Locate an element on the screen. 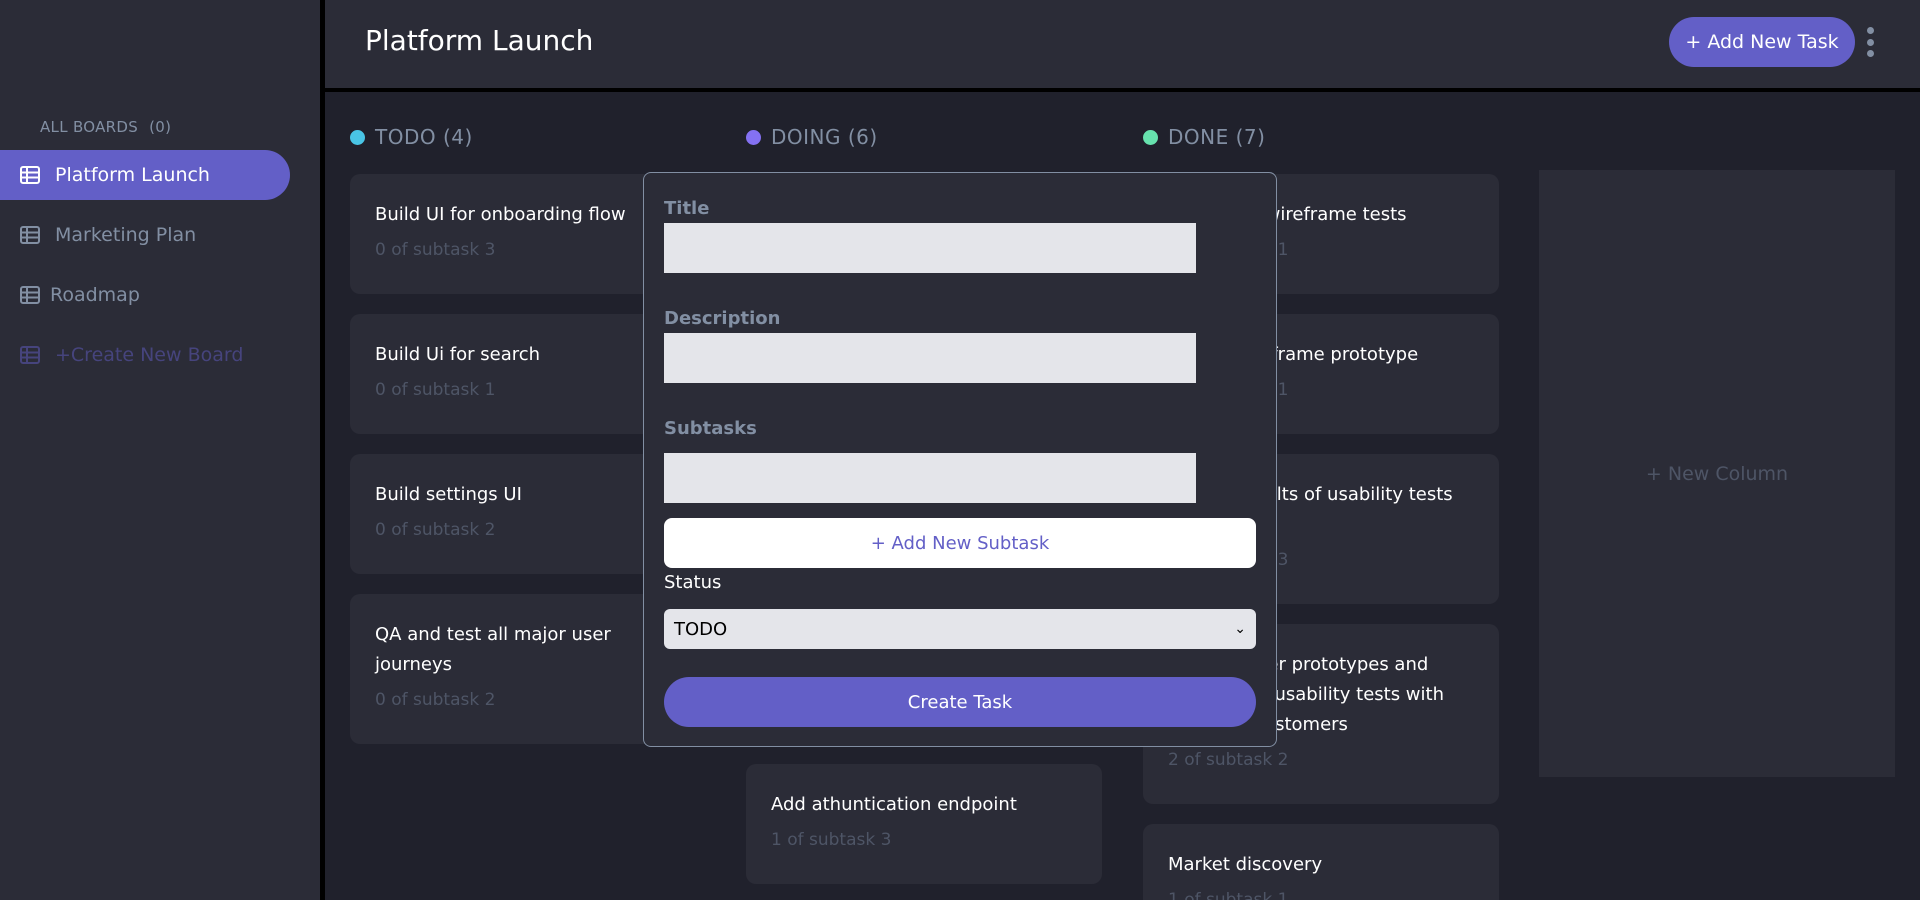 The height and width of the screenshot is (900, 1920). task-title: QA and test all major user journeys is located at coordinates (493, 649).